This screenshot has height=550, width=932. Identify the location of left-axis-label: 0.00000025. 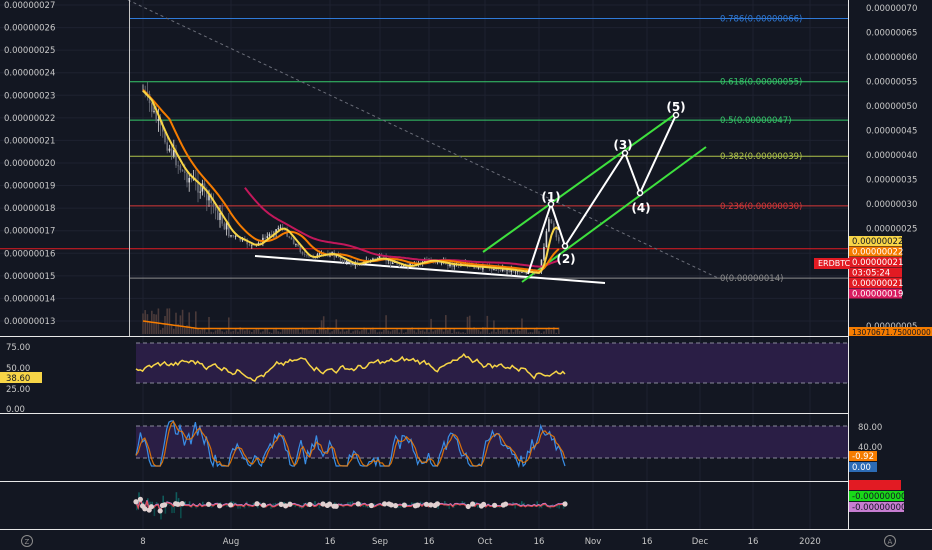
(29, 51).